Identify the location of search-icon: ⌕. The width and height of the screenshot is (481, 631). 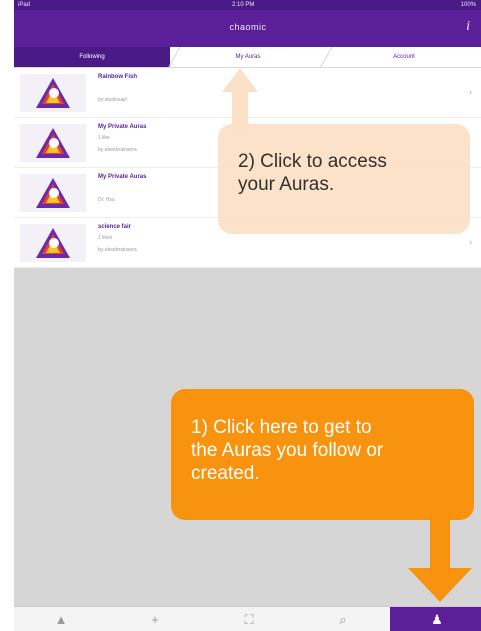
(343, 619).